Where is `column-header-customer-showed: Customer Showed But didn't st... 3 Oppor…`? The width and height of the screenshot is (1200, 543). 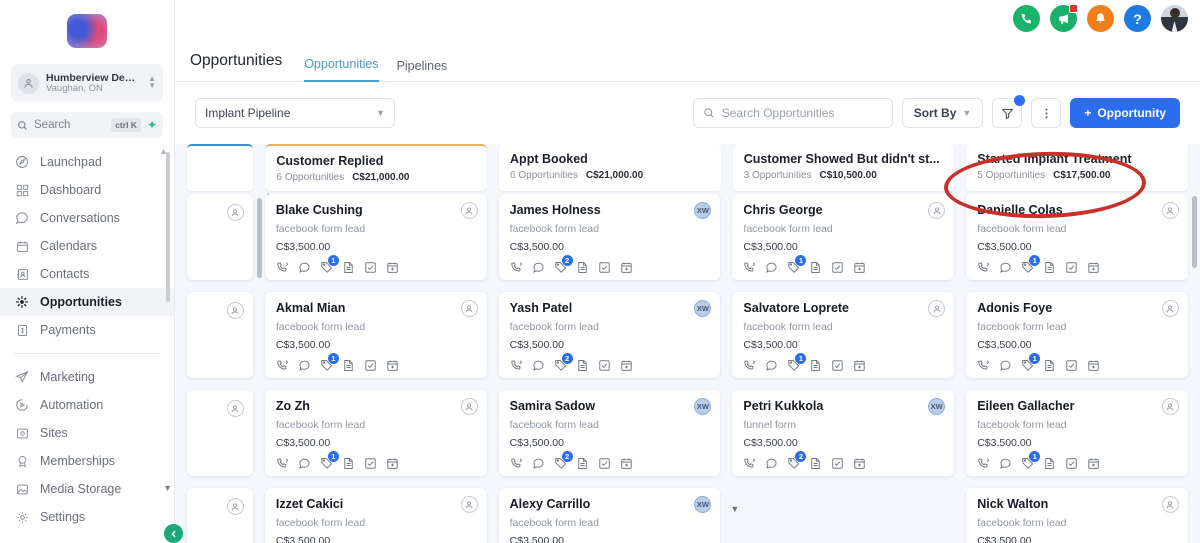 column-header-customer-showed: Customer Showed But didn't st... 3 Oppor… is located at coordinates (843, 167).